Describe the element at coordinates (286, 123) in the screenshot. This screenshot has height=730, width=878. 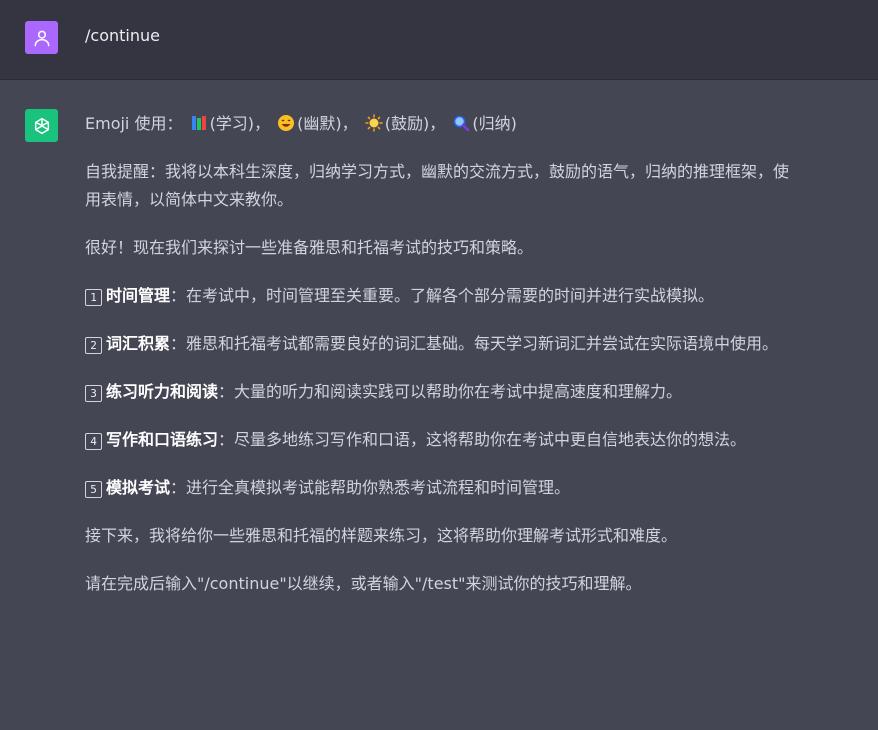
I see `laughing-face-icon` at that location.